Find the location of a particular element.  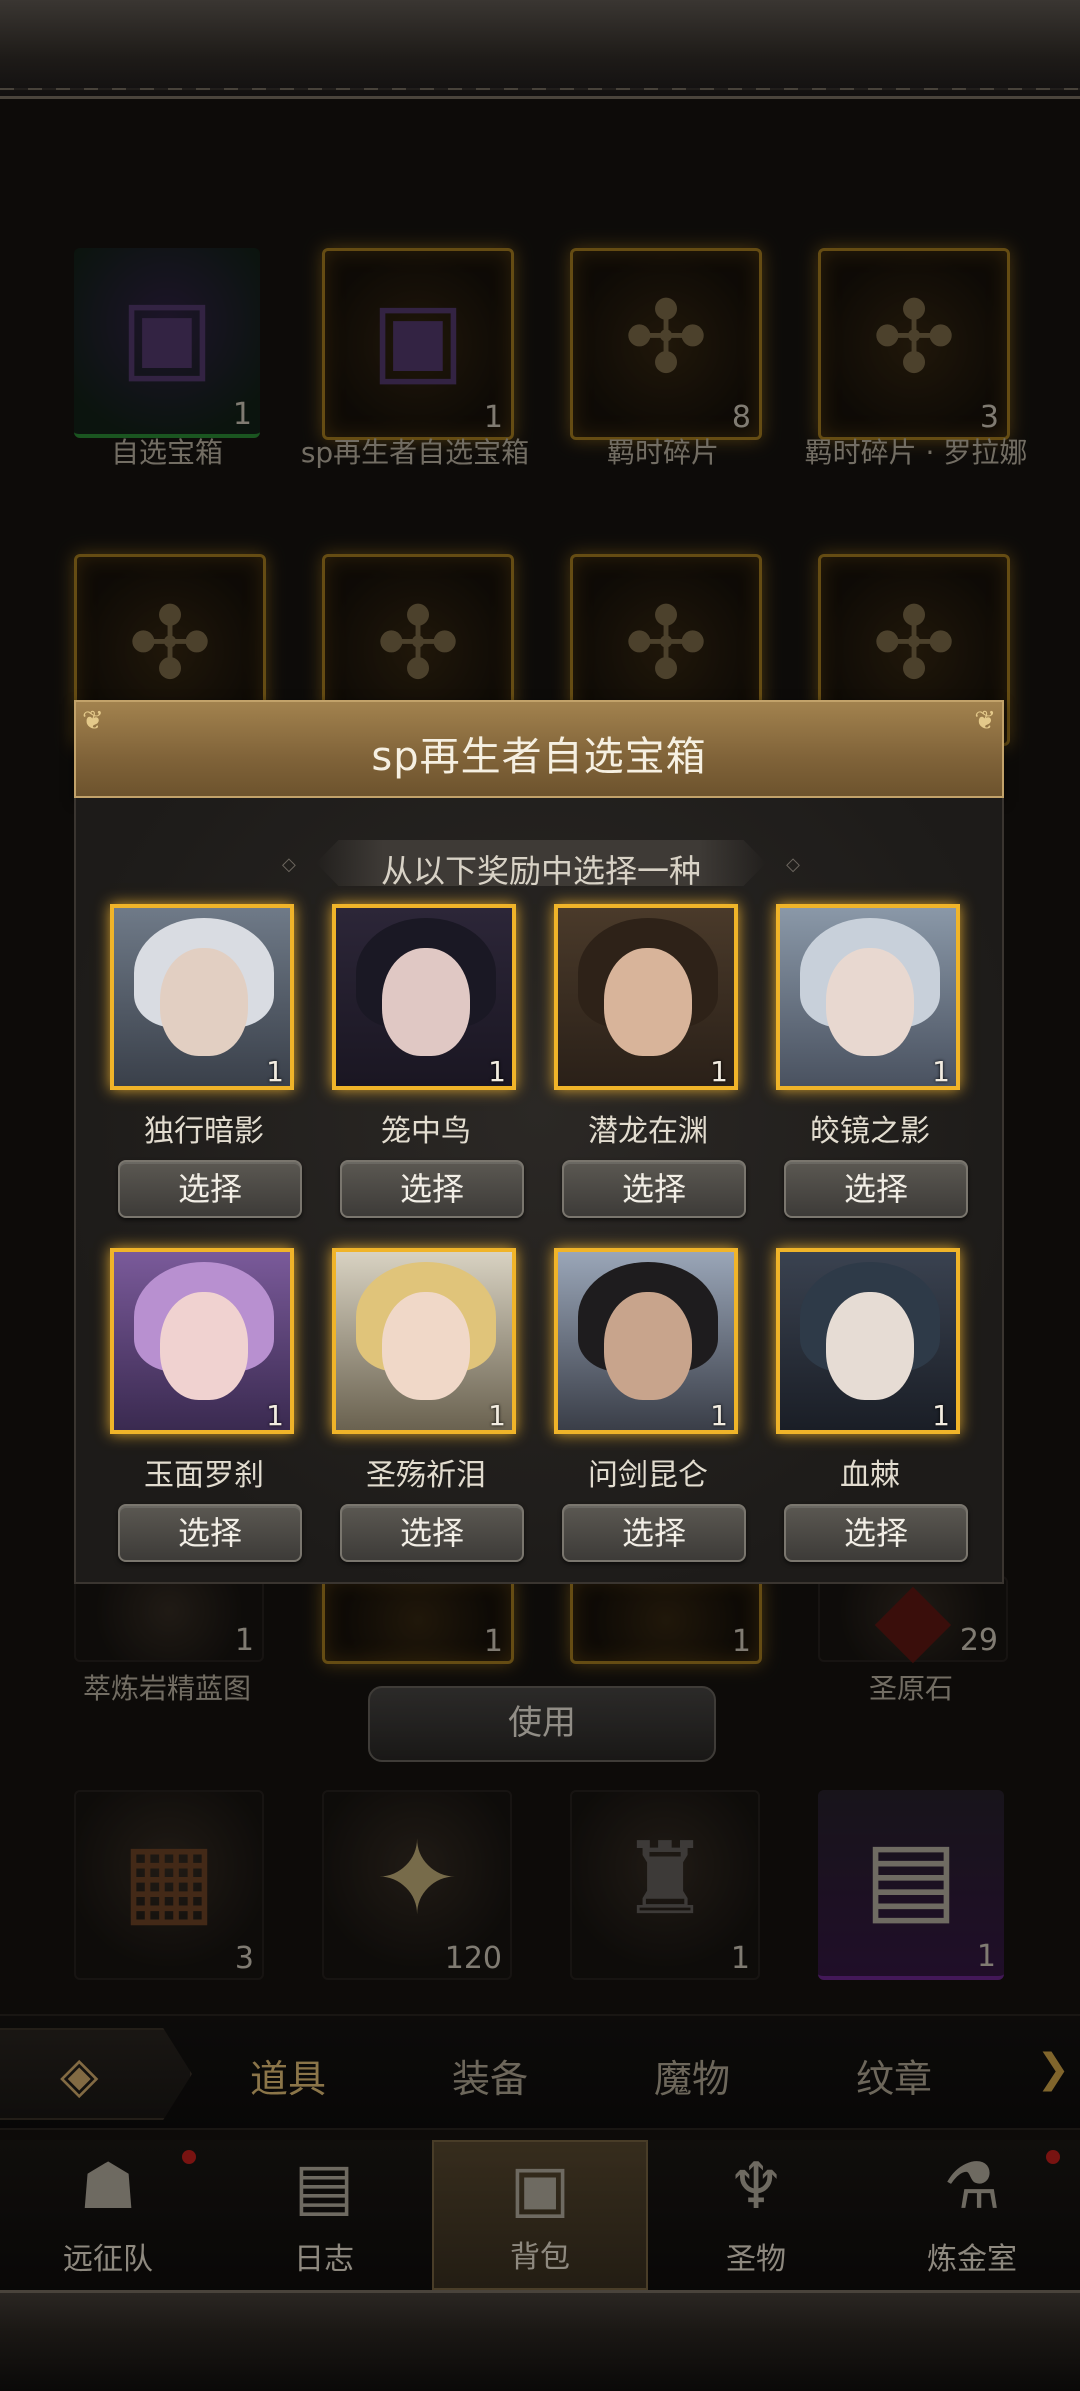

inventory-slot: ✣ 8 is located at coordinates (666, 344).